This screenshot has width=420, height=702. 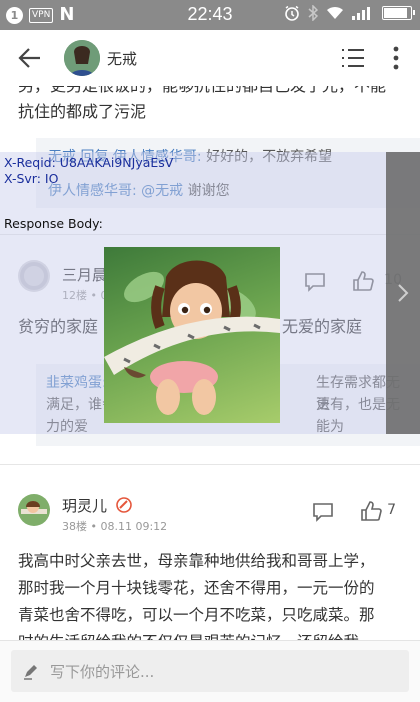 I want to click on more-options-icon, so click(x=396, y=58).